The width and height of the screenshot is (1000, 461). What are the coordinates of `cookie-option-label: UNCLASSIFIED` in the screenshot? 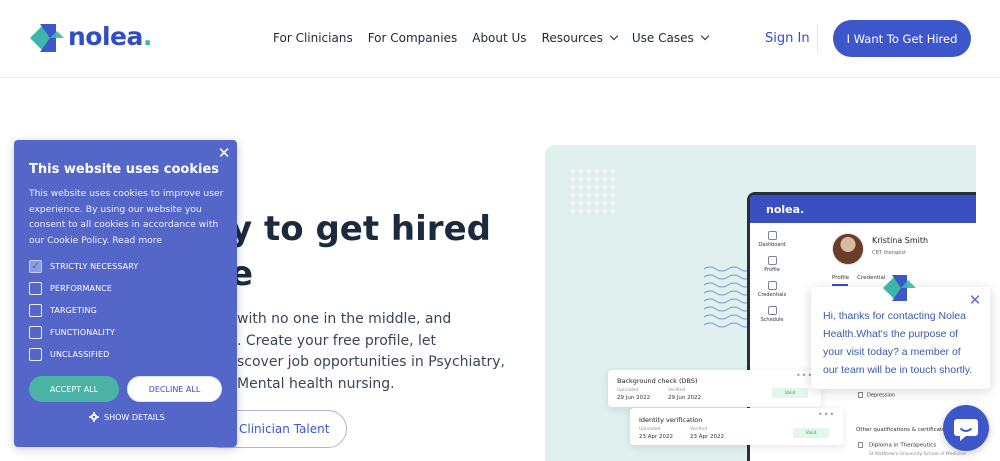 It's located at (80, 354).